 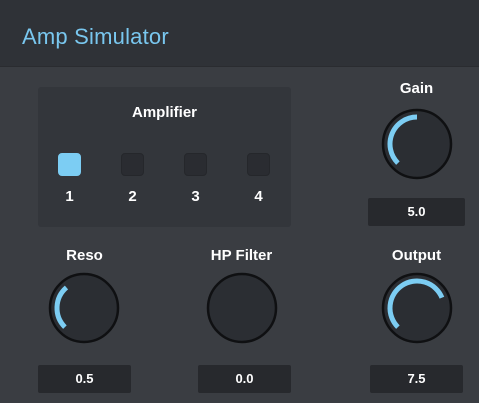 I want to click on app-title: Amp Simulator, so click(x=95, y=36).